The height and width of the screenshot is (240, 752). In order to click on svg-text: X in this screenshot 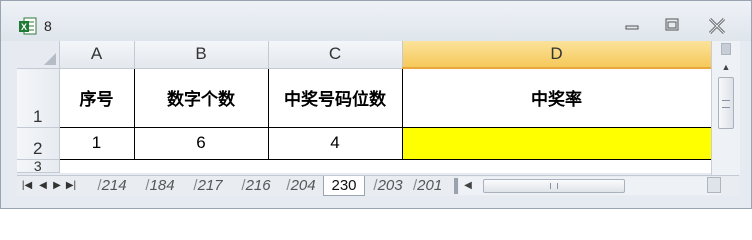, I will do `click(24, 27)`.